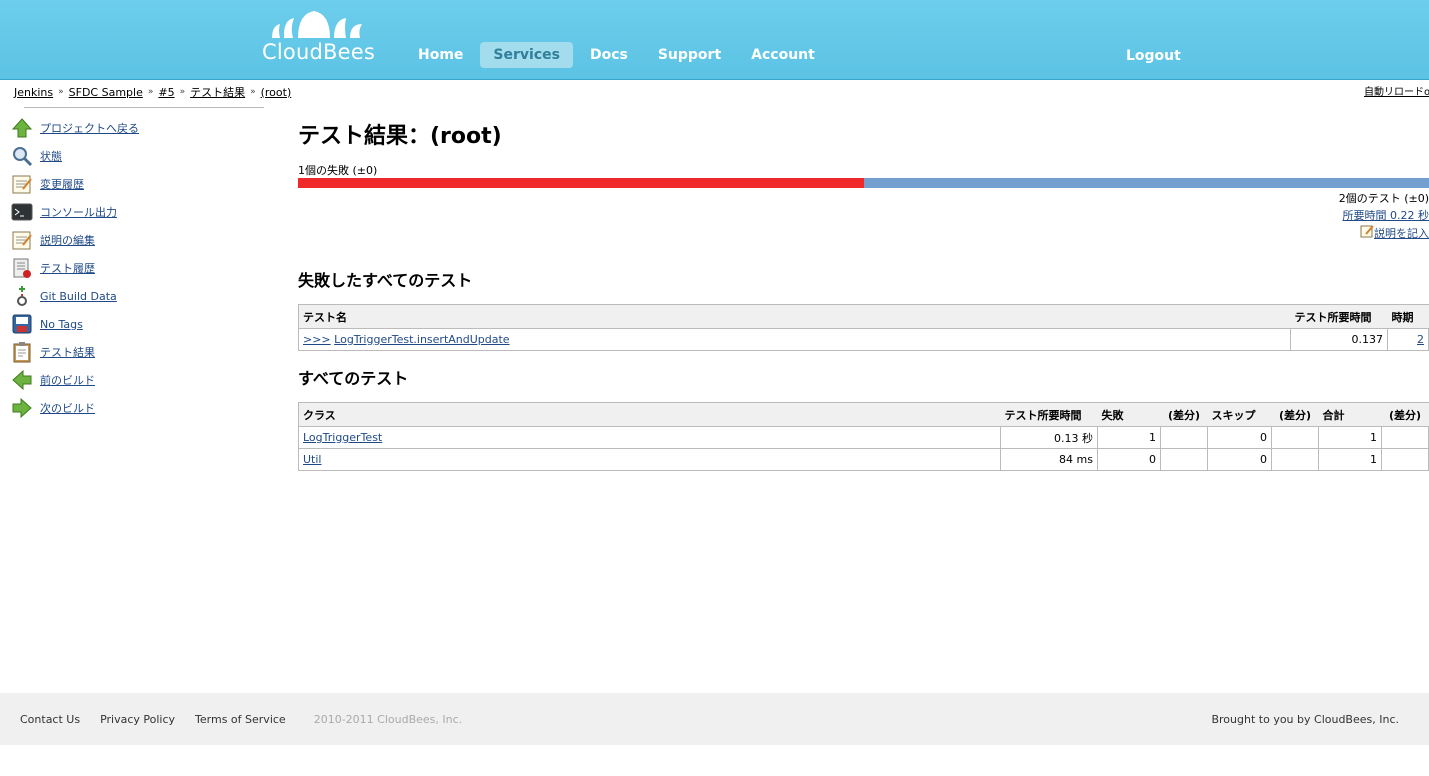 Image resolution: width=1429 pixels, height=776 pixels. What do you see at coordinates (342, 437) in the screenshot?
I see `class-link: LogTriggerTest` at bounding box center [342, 437].